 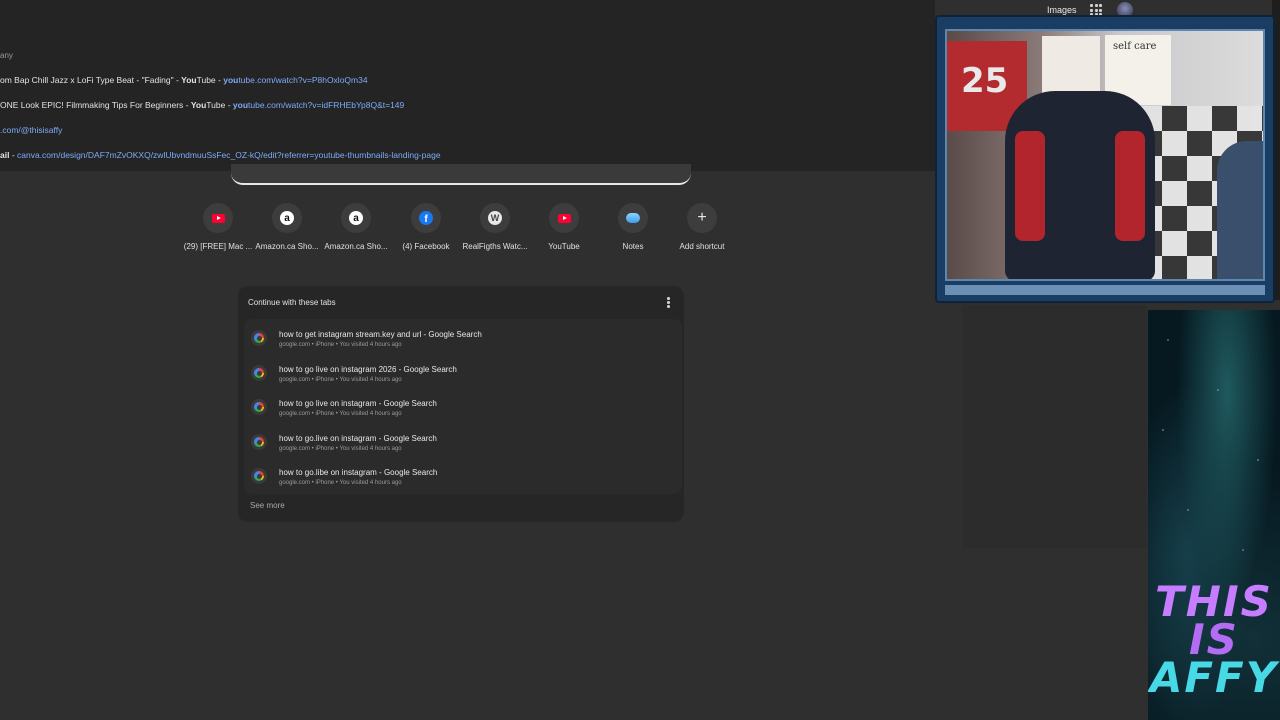 I want to click on shortcut-label: YouTube, so click(x=564, y=246).